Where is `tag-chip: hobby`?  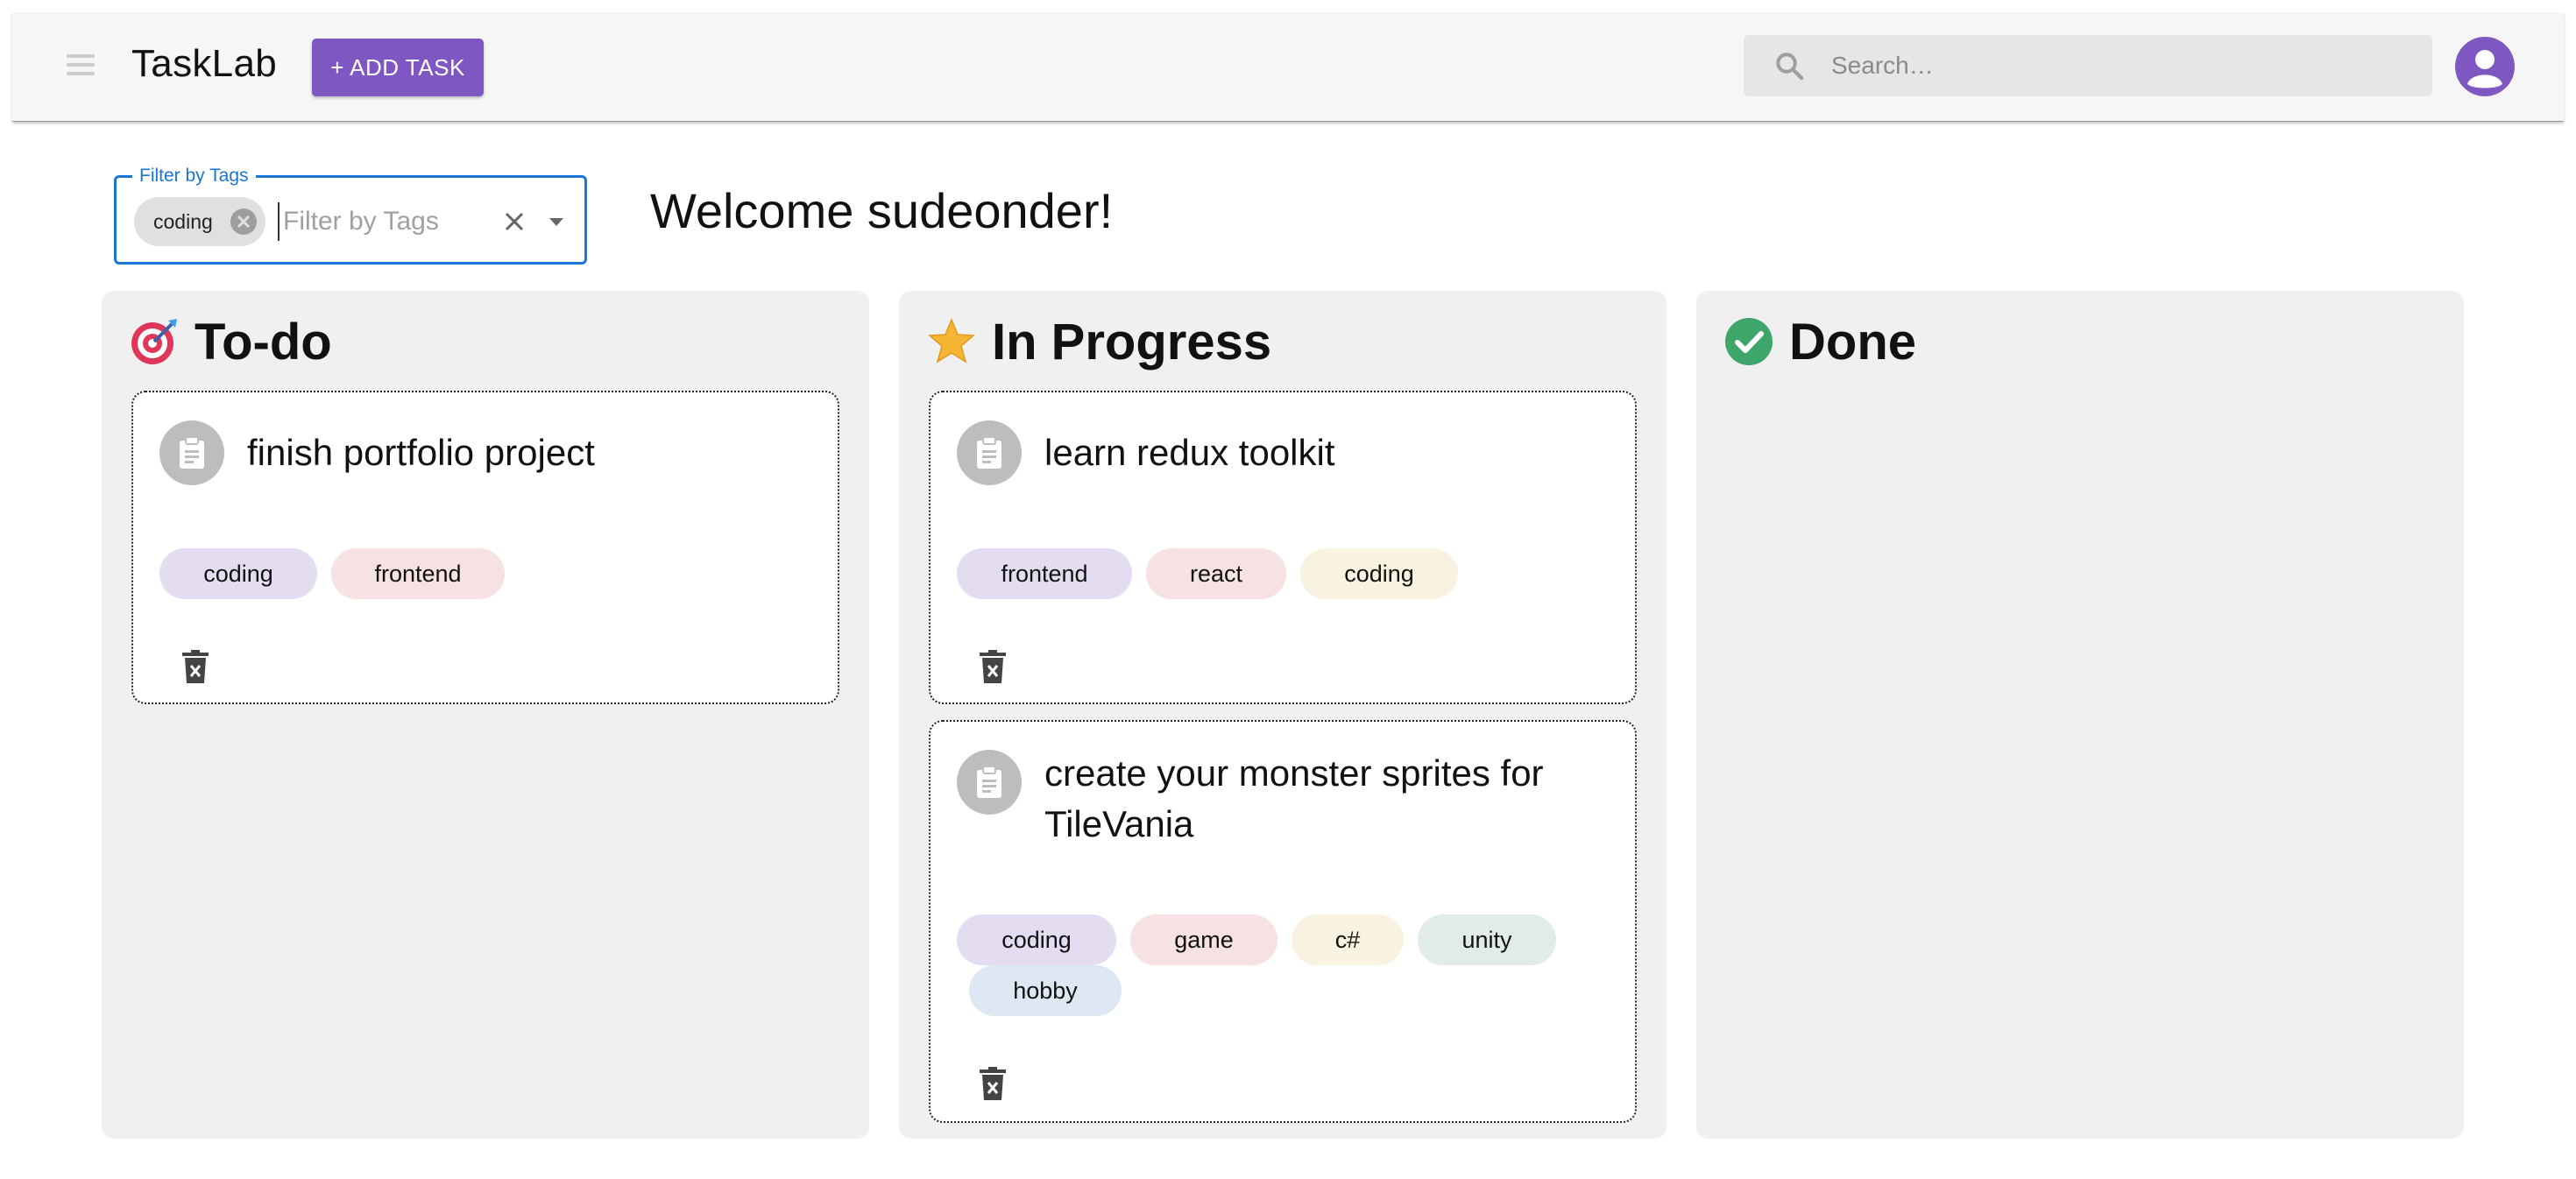 tag-chip: hobby is located at coordinates (1045, 991).